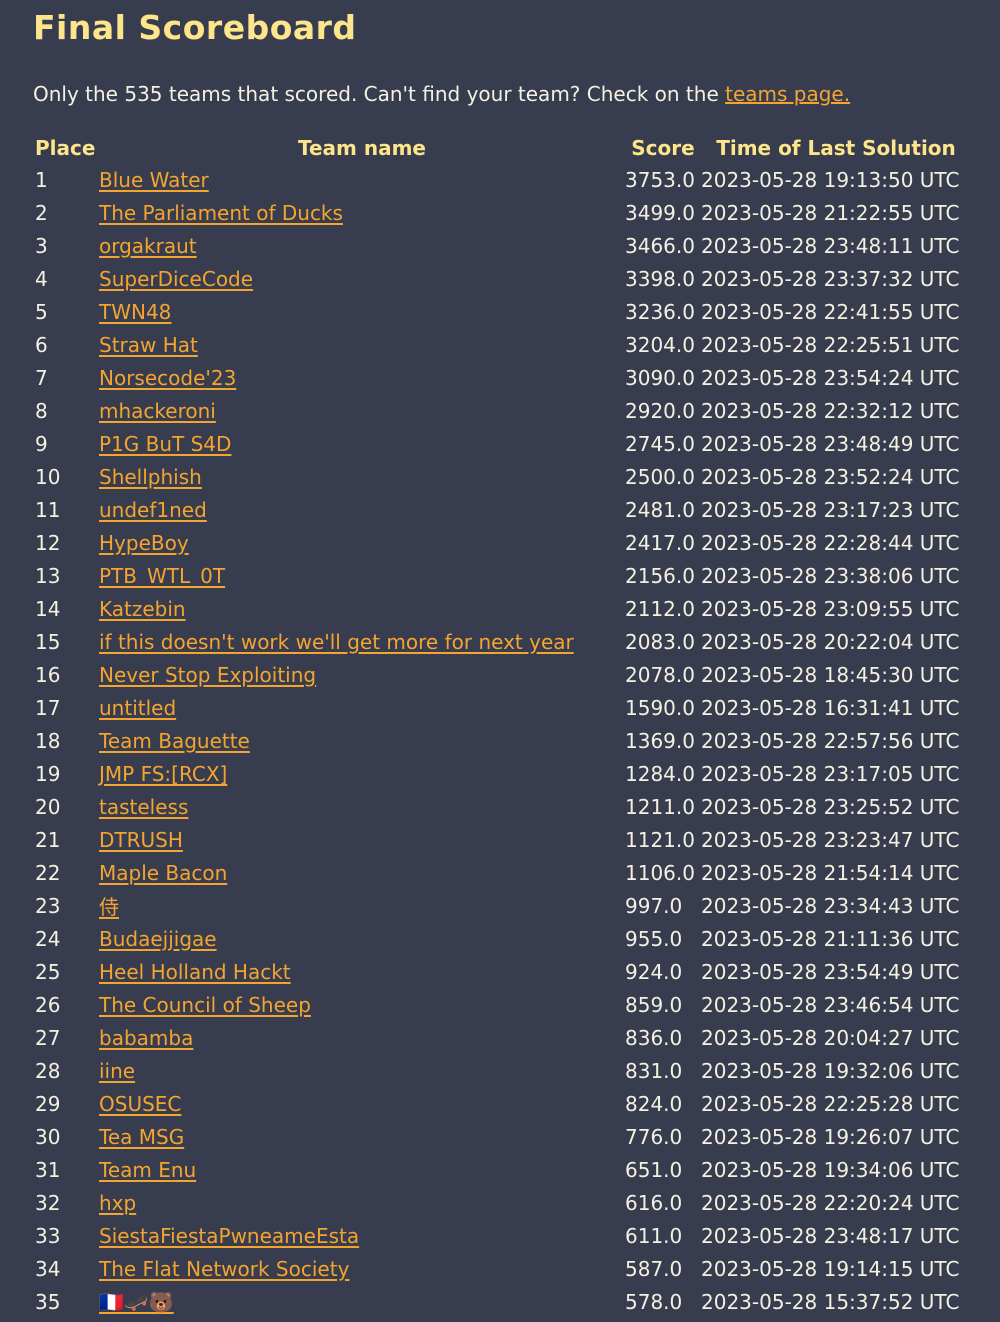 Image resolution: width=1000 pixels, height=1322 pixels. Describe the element at coordinates (148, 345) in the screenshot. I see `team-link: Straw Hat` at that location.